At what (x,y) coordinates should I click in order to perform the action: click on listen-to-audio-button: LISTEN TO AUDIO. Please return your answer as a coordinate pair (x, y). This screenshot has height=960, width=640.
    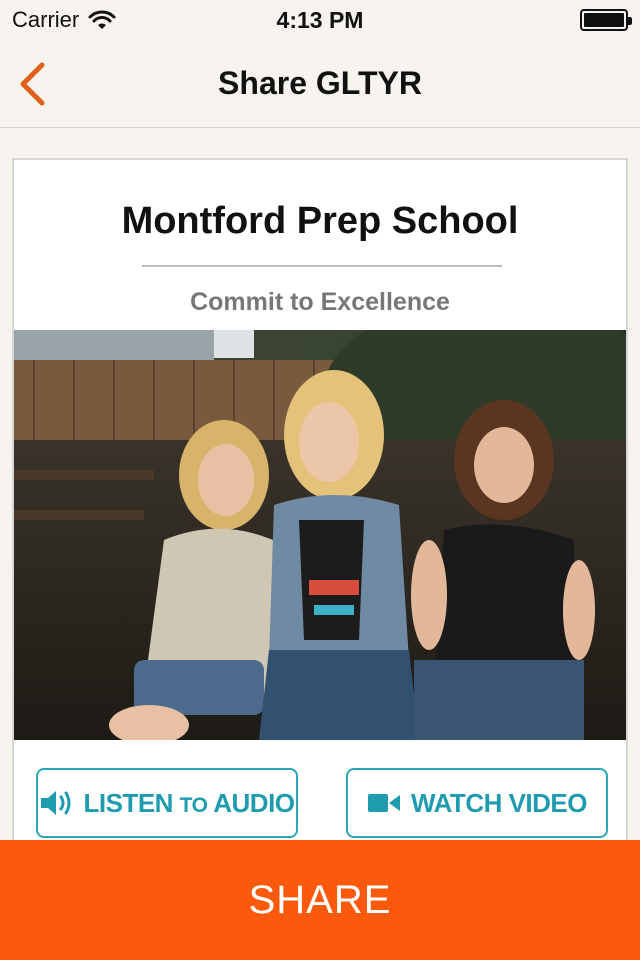
    Looking at the image, I should click on (167, 803).